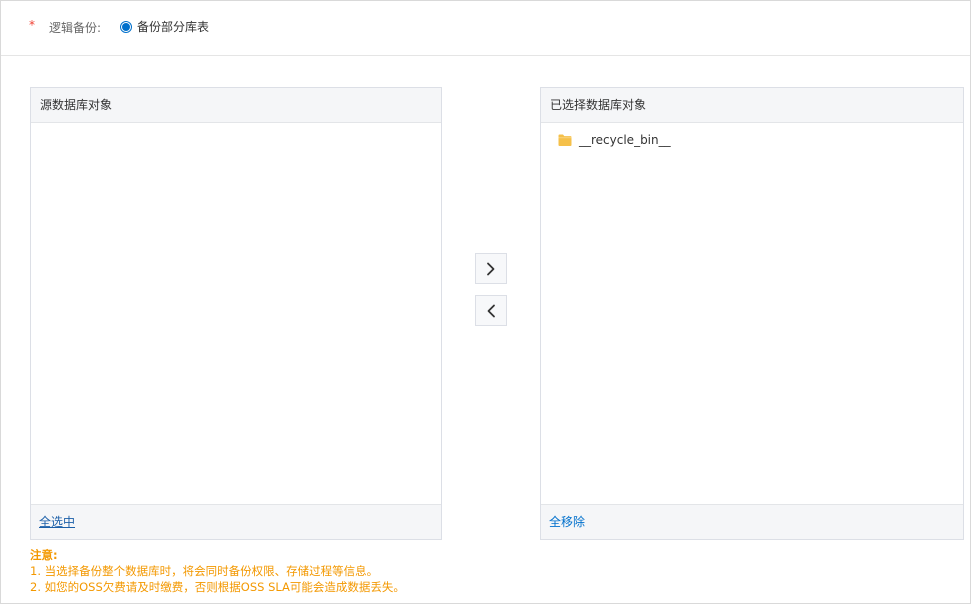 The height and width of the screenshot is (604, 971). I want to click on note-line-2: 2. 如您的OSS欠费请及时缴费，否则根据OSS SLA可能会造成数据丢失。, so click(217, 587).